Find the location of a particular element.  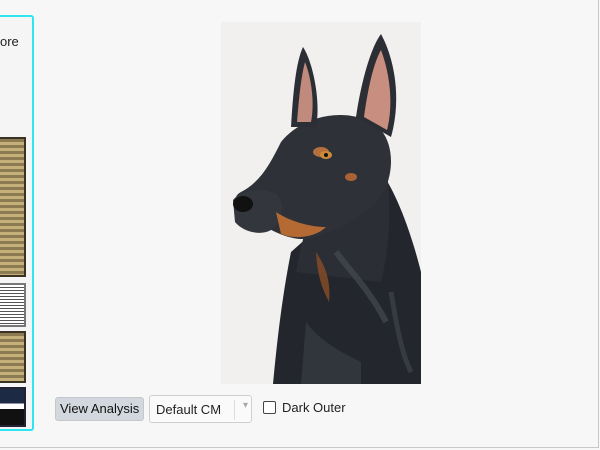

panel-label: ore is located at coordinates (9, 41).